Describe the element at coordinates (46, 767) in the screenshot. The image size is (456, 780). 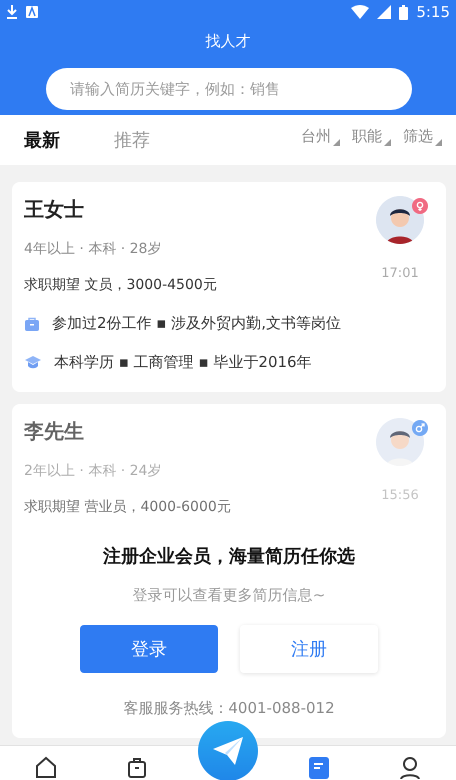
I see `home-icon` at that location.